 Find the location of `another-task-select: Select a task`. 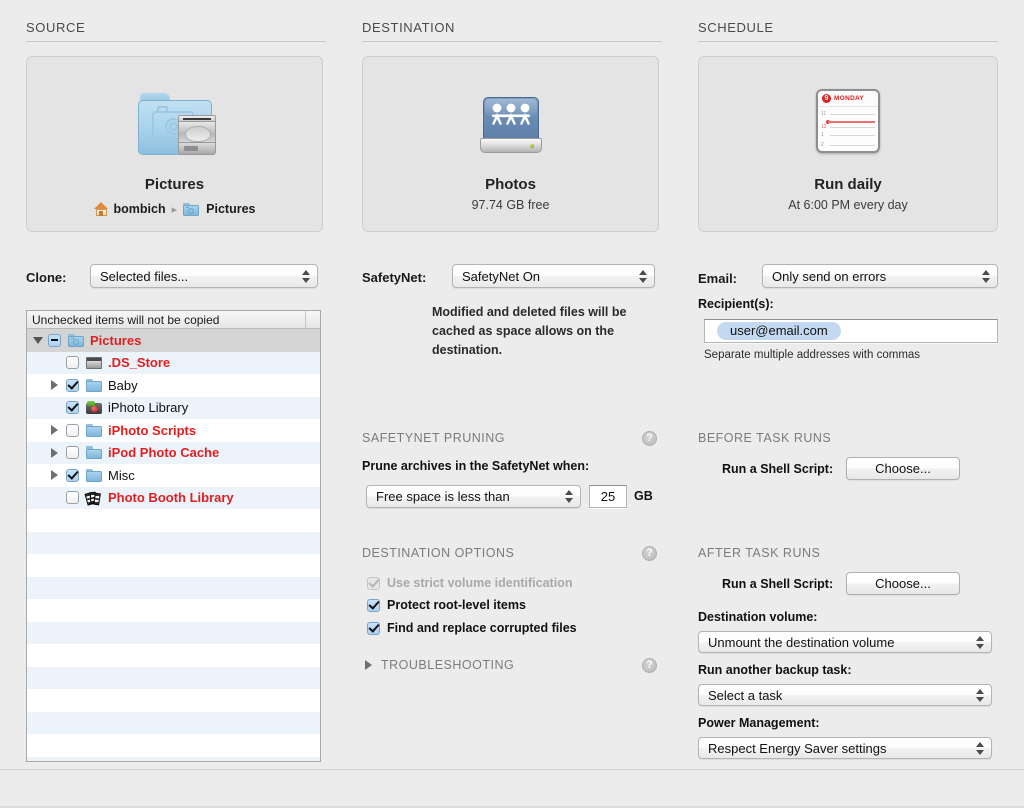

another-task-select: Select a task is located at coordinates (845, 695).